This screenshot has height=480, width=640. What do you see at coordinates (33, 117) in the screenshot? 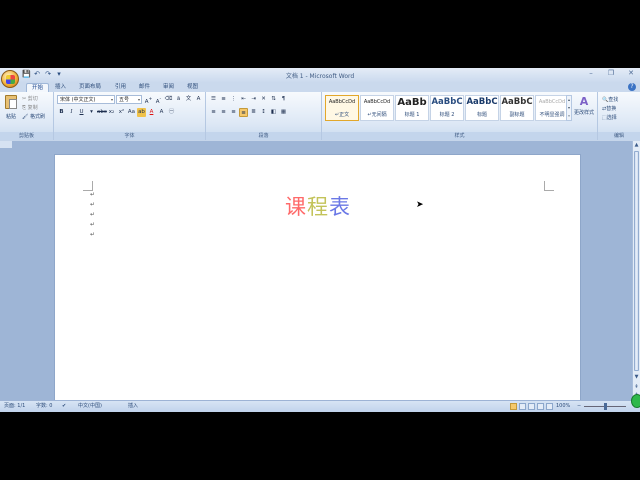
I see `format-painter-button: 🖌 格式刷` at bounding box center [33, 117].